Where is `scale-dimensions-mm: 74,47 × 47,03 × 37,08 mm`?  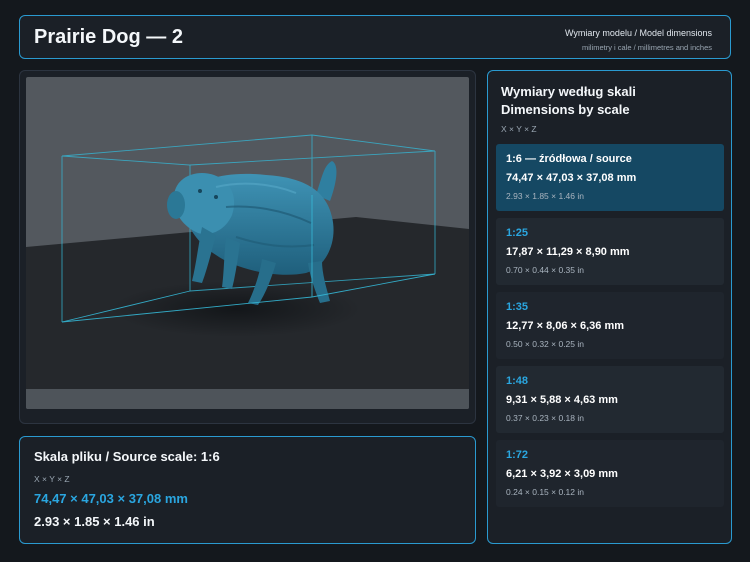 scale-dimensions-mm: 74,47 × 47,03 × 37,08 mm is located at coordinates (571, 178).